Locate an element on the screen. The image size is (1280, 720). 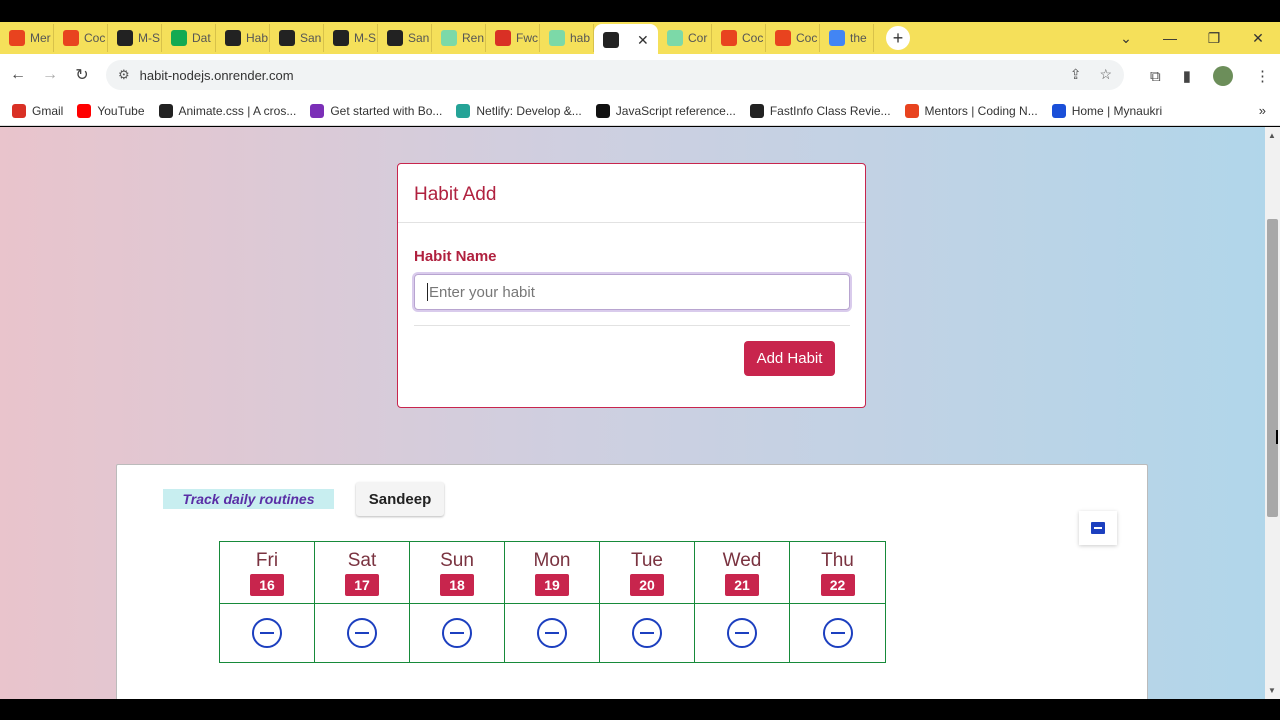
day-date-badge: 22 is located at coordinates (837, 585).